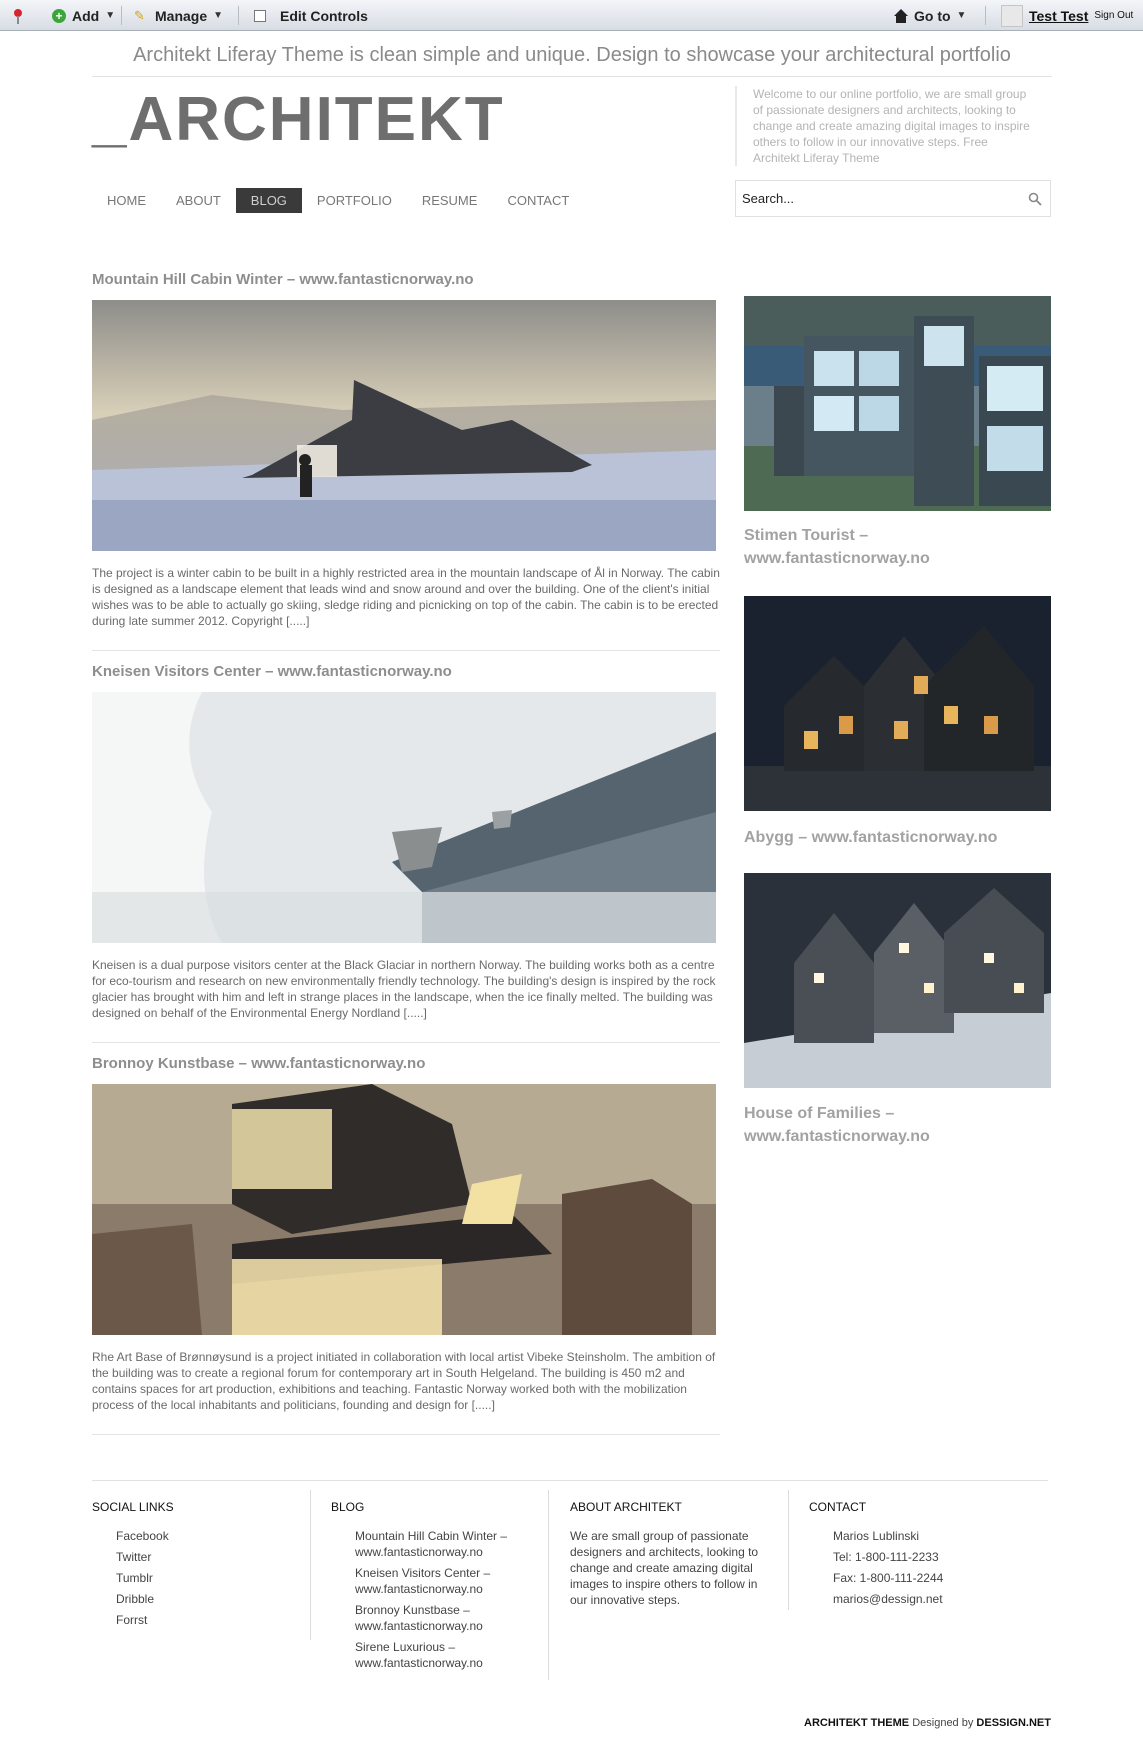 The image size is (1143, 1748). I want to click on goto-label: Go to, so click(932, 15).